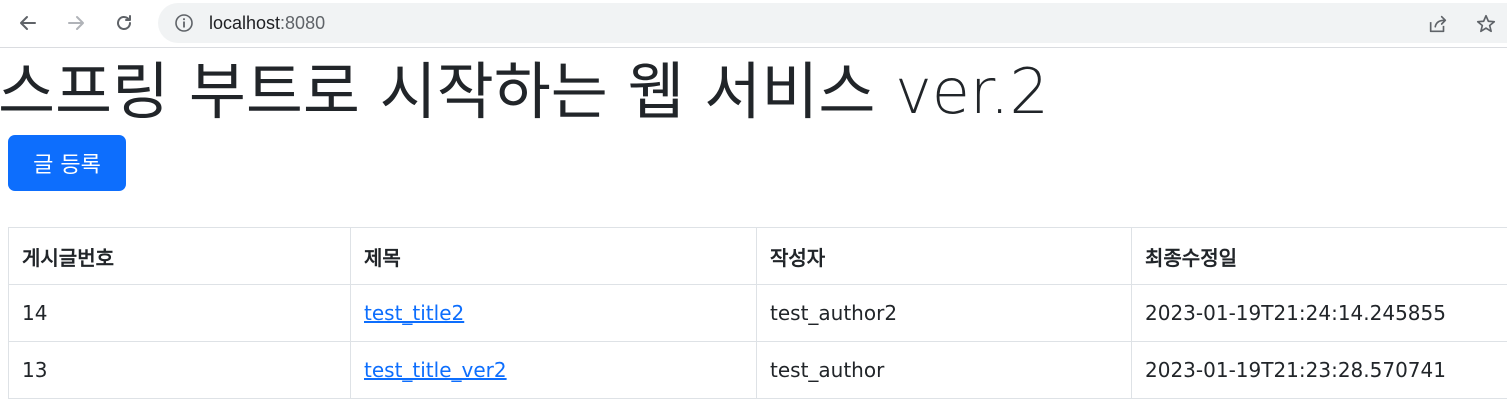  I want to click on forward-button, so click(76, 23).